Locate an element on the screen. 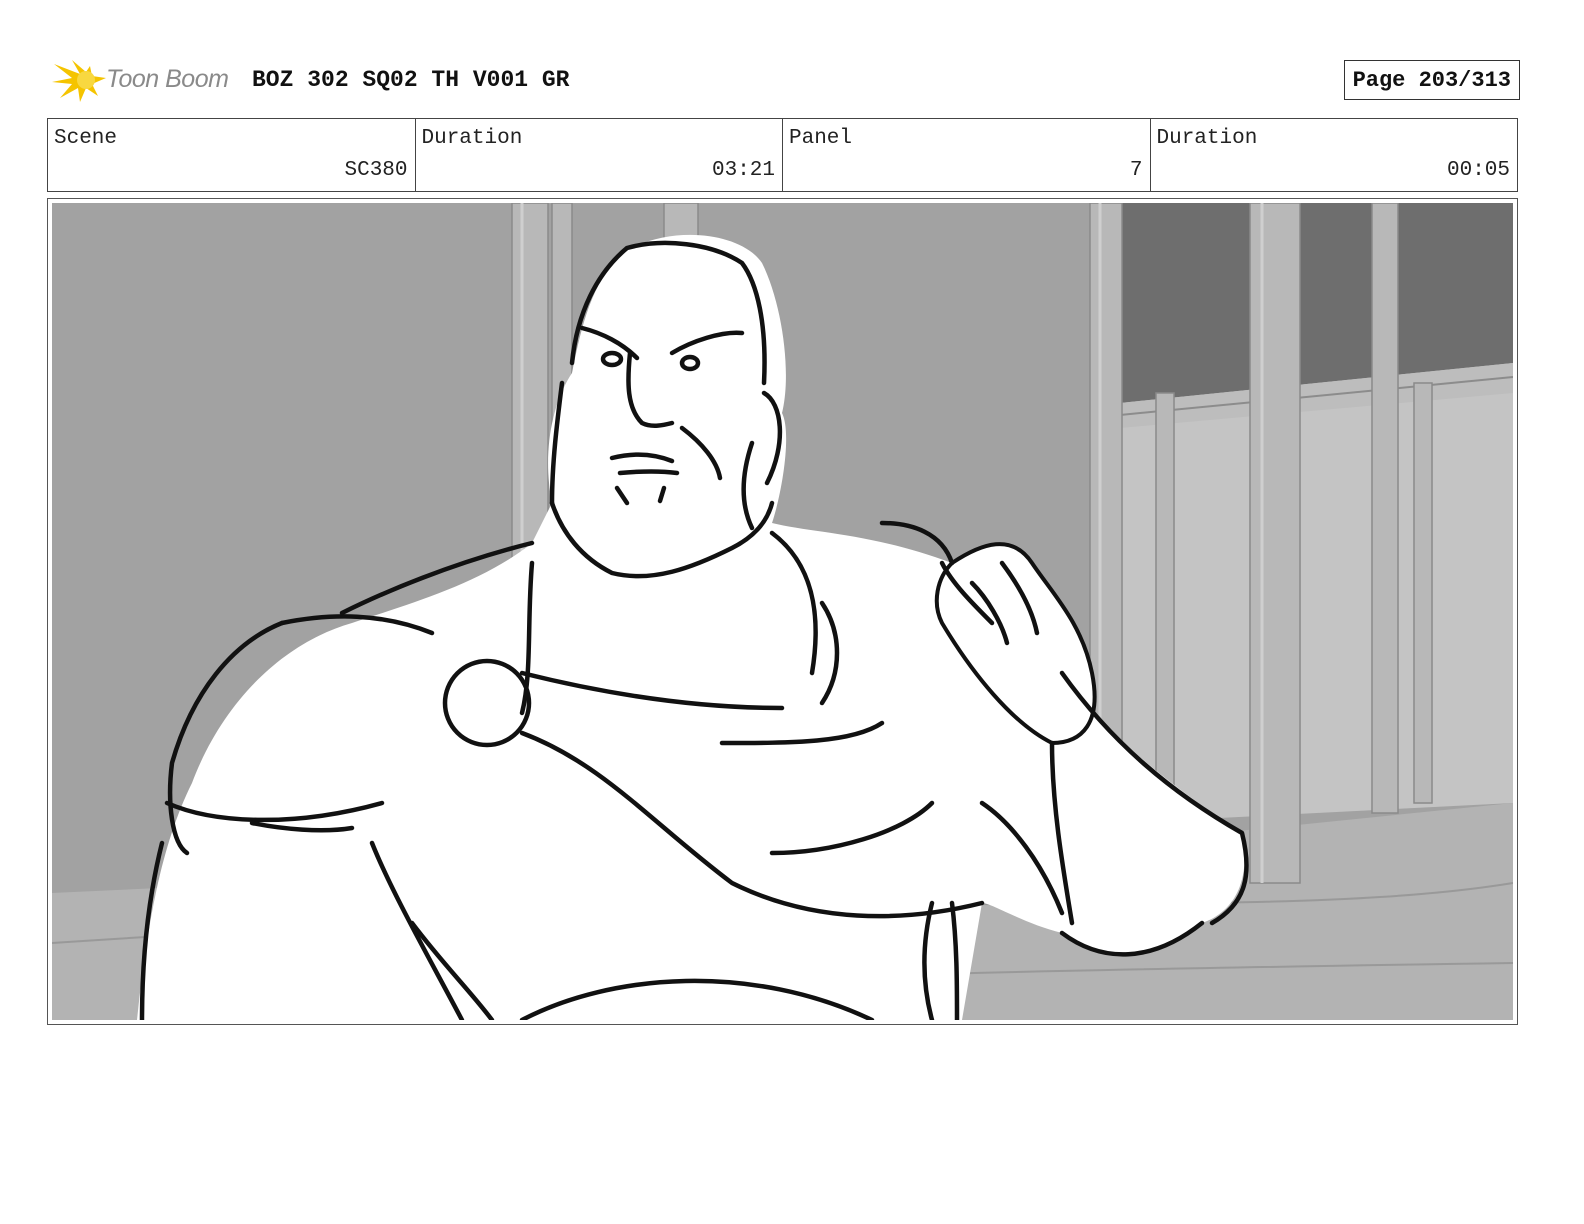 The height and width of the screenshot is (1224, 1584). panel-label: Panel is located at coordinates (821, 138).